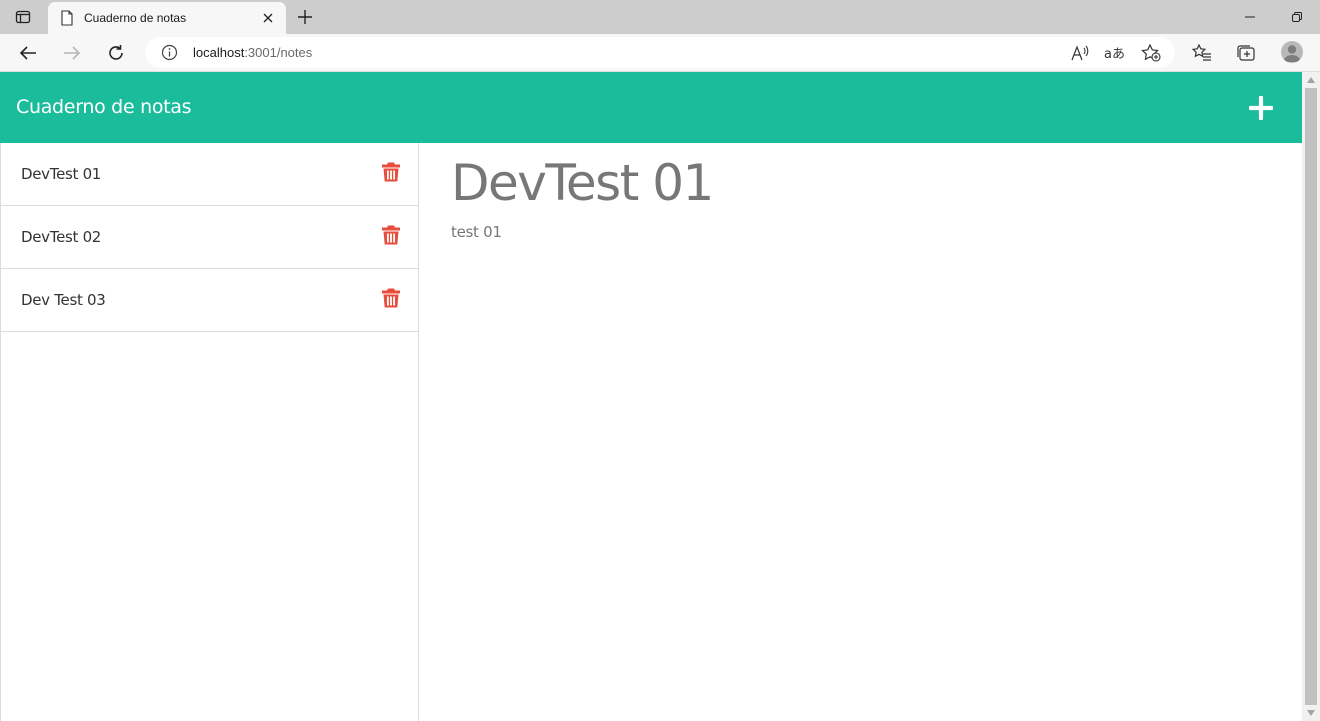 The width and height of the screenshot is (1320, 721). Describe the element at coordinates (67, 18) in the screenshot. I see `document-icon` at that location.